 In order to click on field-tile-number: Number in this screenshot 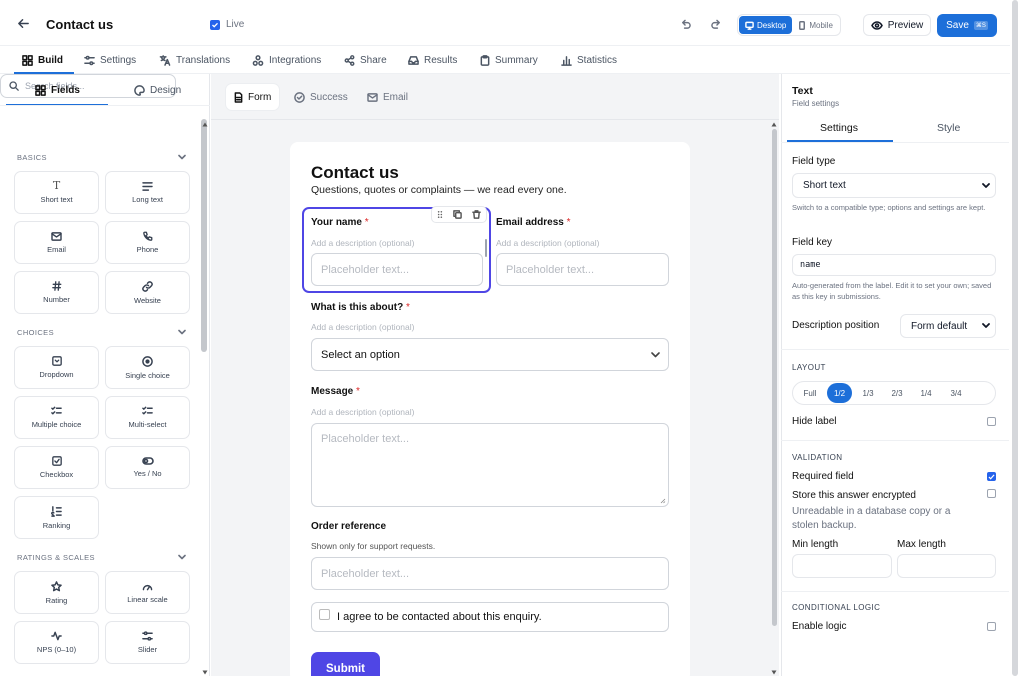, I will do `click(56, 292)`.